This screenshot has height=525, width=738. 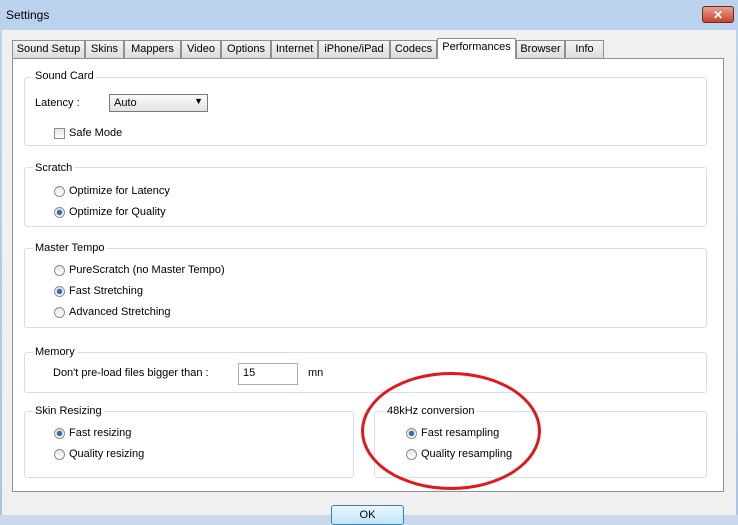 What do you see at coordinates (120, 312) in the screenshot?
I see `advanced-stretching-label: Advanced Stretching` at bounding box center [120, 312].